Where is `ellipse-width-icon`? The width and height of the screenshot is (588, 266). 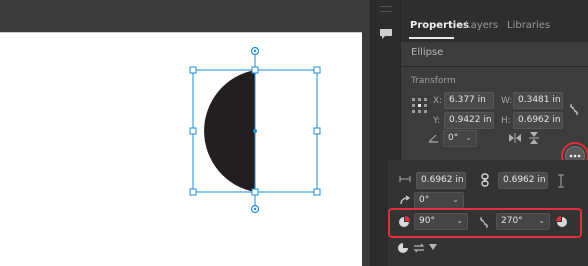
ellipse-width-icon is located at coordinates (405, 179).